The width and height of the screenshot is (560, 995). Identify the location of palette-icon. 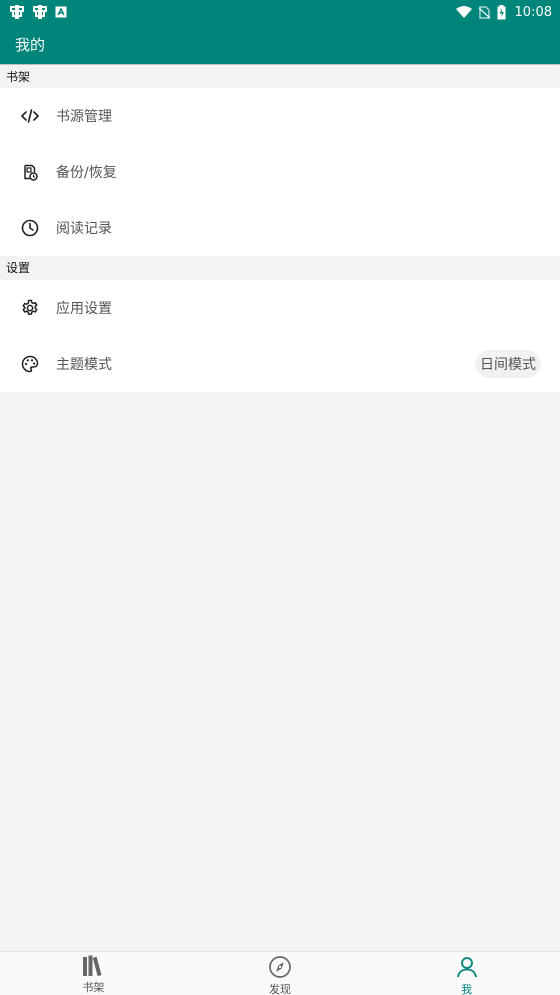
(30, 364).